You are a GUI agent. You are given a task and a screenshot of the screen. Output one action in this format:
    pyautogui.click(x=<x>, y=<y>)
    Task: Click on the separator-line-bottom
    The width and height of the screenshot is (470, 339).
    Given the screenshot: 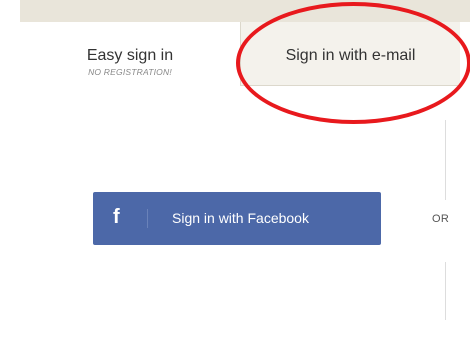 What is the action you would take?
    pyautogui.click(x=445, y=291)
    